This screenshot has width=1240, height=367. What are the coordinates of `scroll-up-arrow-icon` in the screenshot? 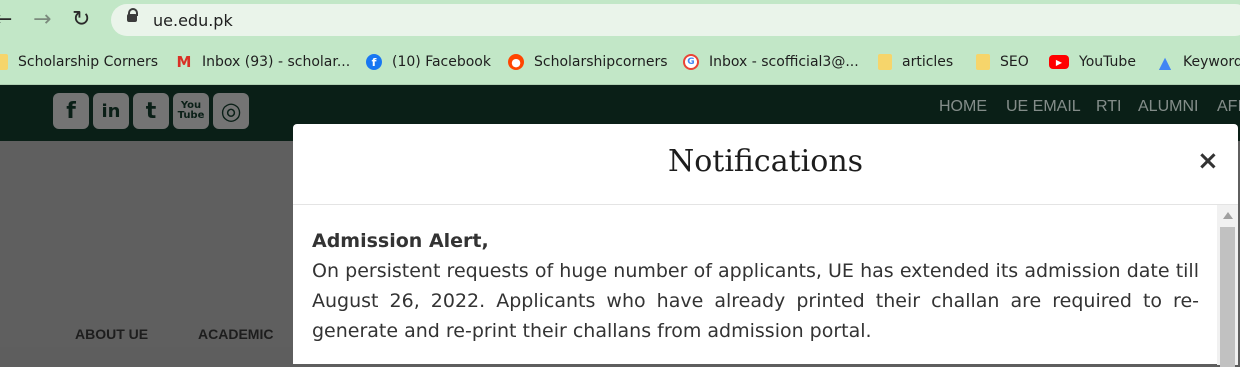 It's located at (1228, 215).